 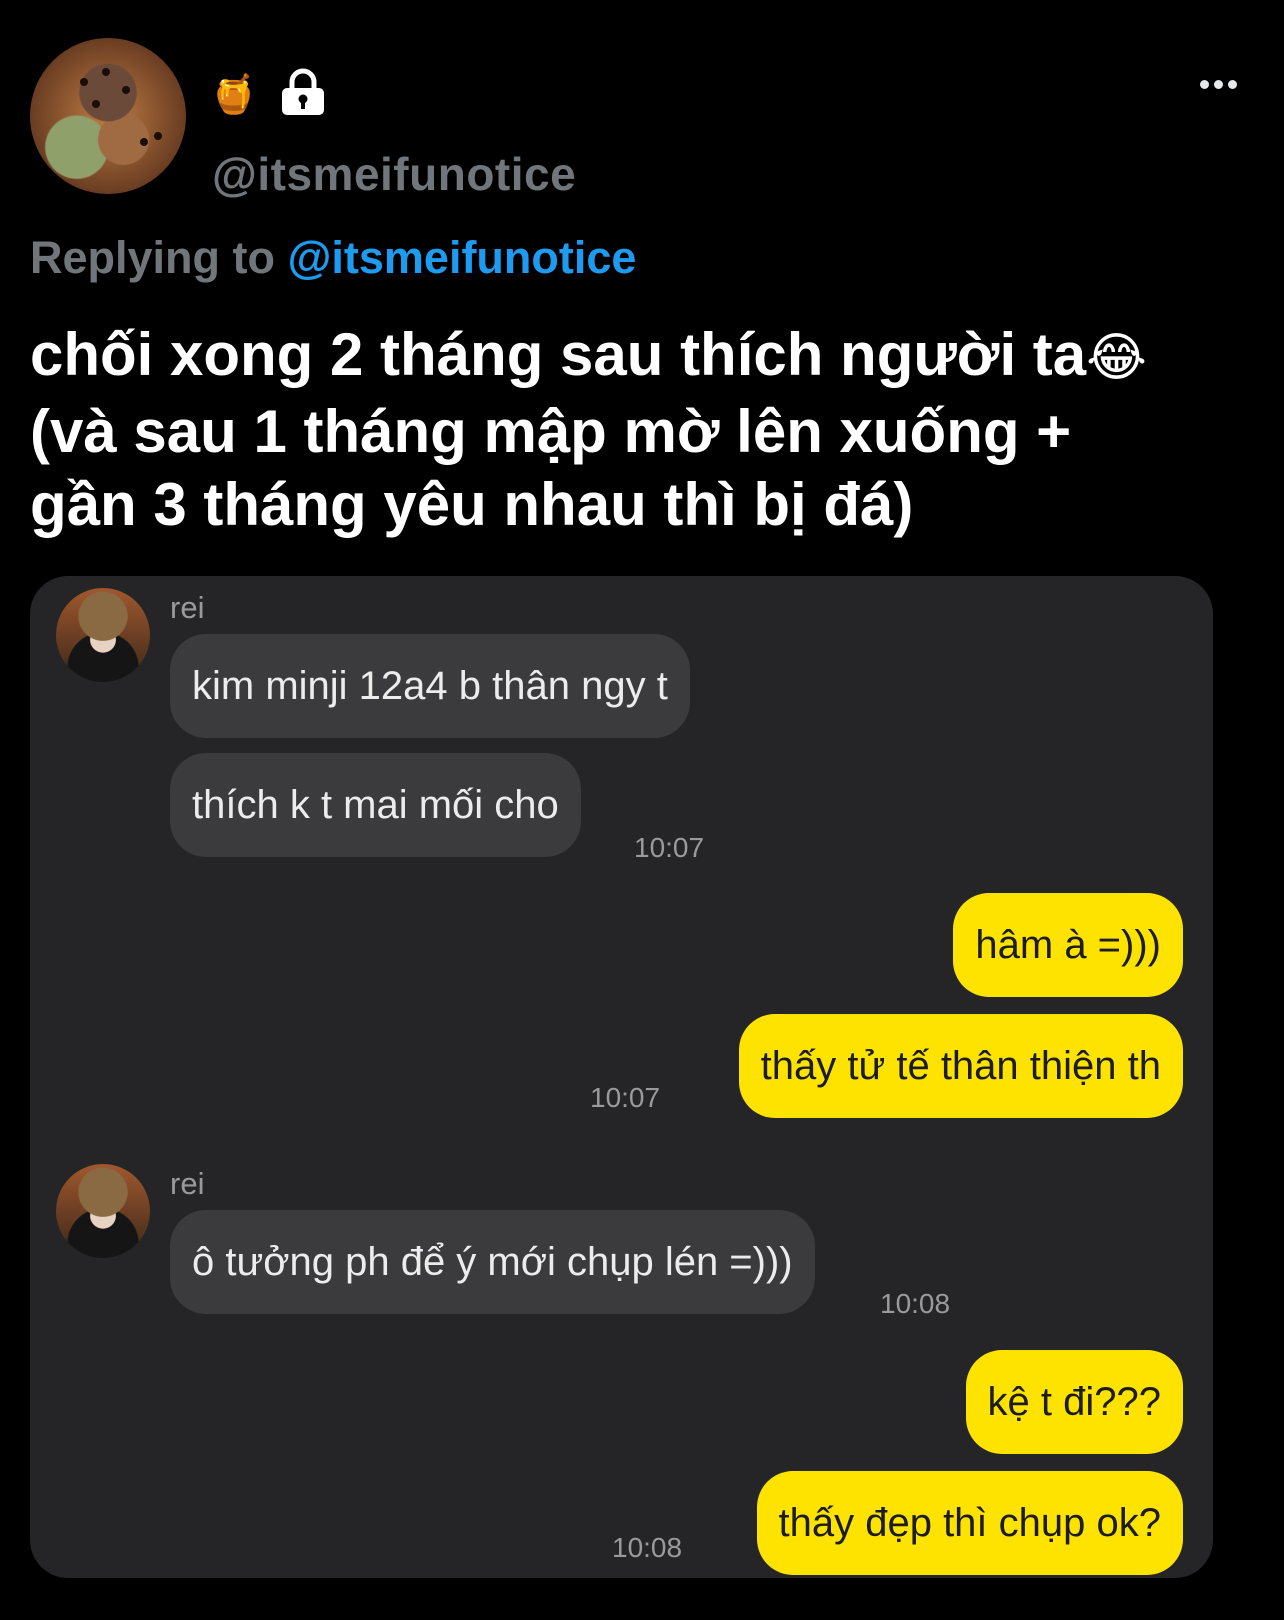 I want to click on message-bubble-outgoing: thấy đẹp thì chụp ok?, so click(x=969, y=1523).